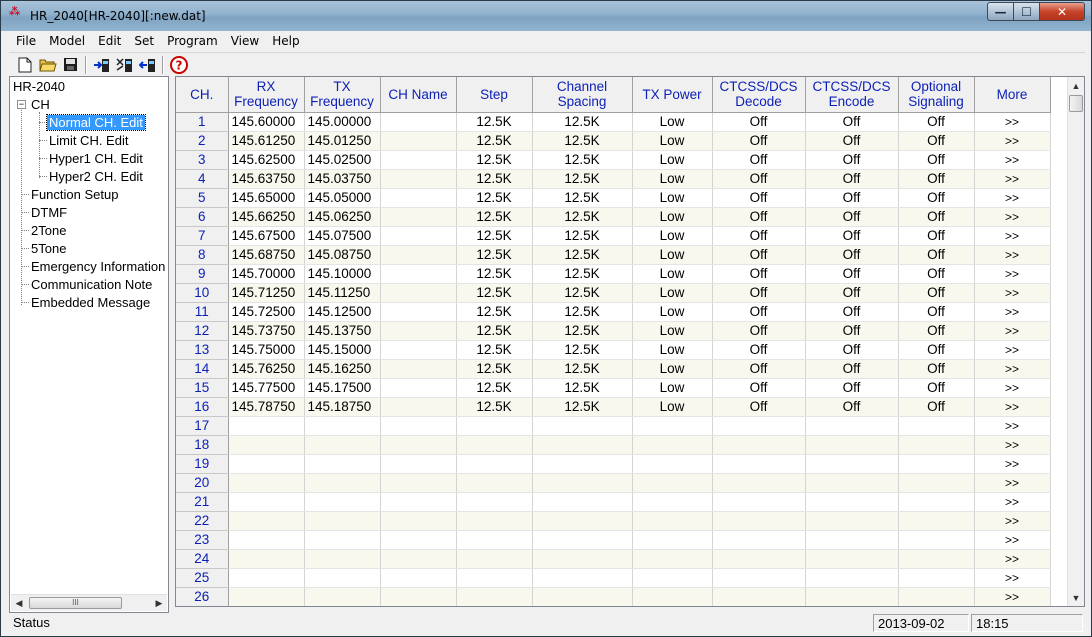 Image resolution: width=1092 pixels, height=637 pixels. What do you see at coordinates (202, 388) in the screenshot?
I see `channel-number: 15` at bounding box center [202, 388].